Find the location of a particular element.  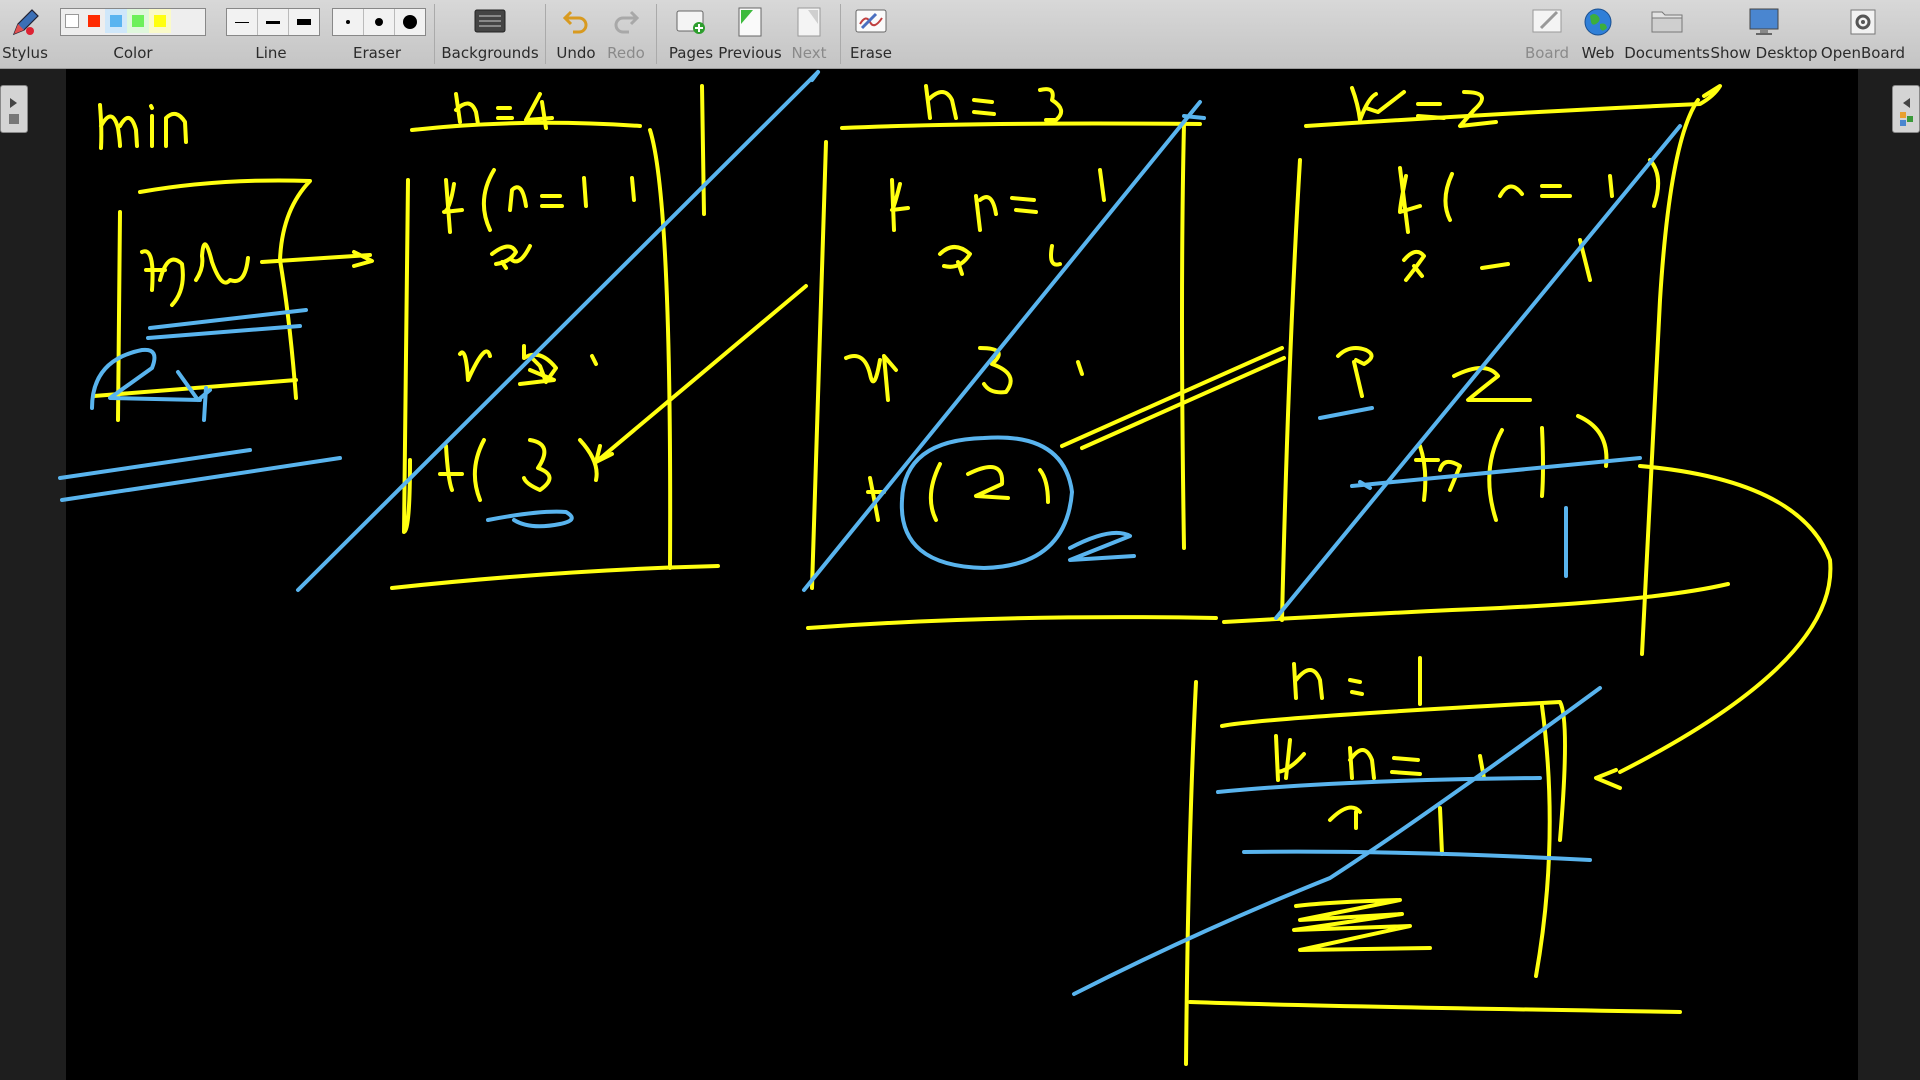

main-frame-sketch is located at coordinates (216, 302).